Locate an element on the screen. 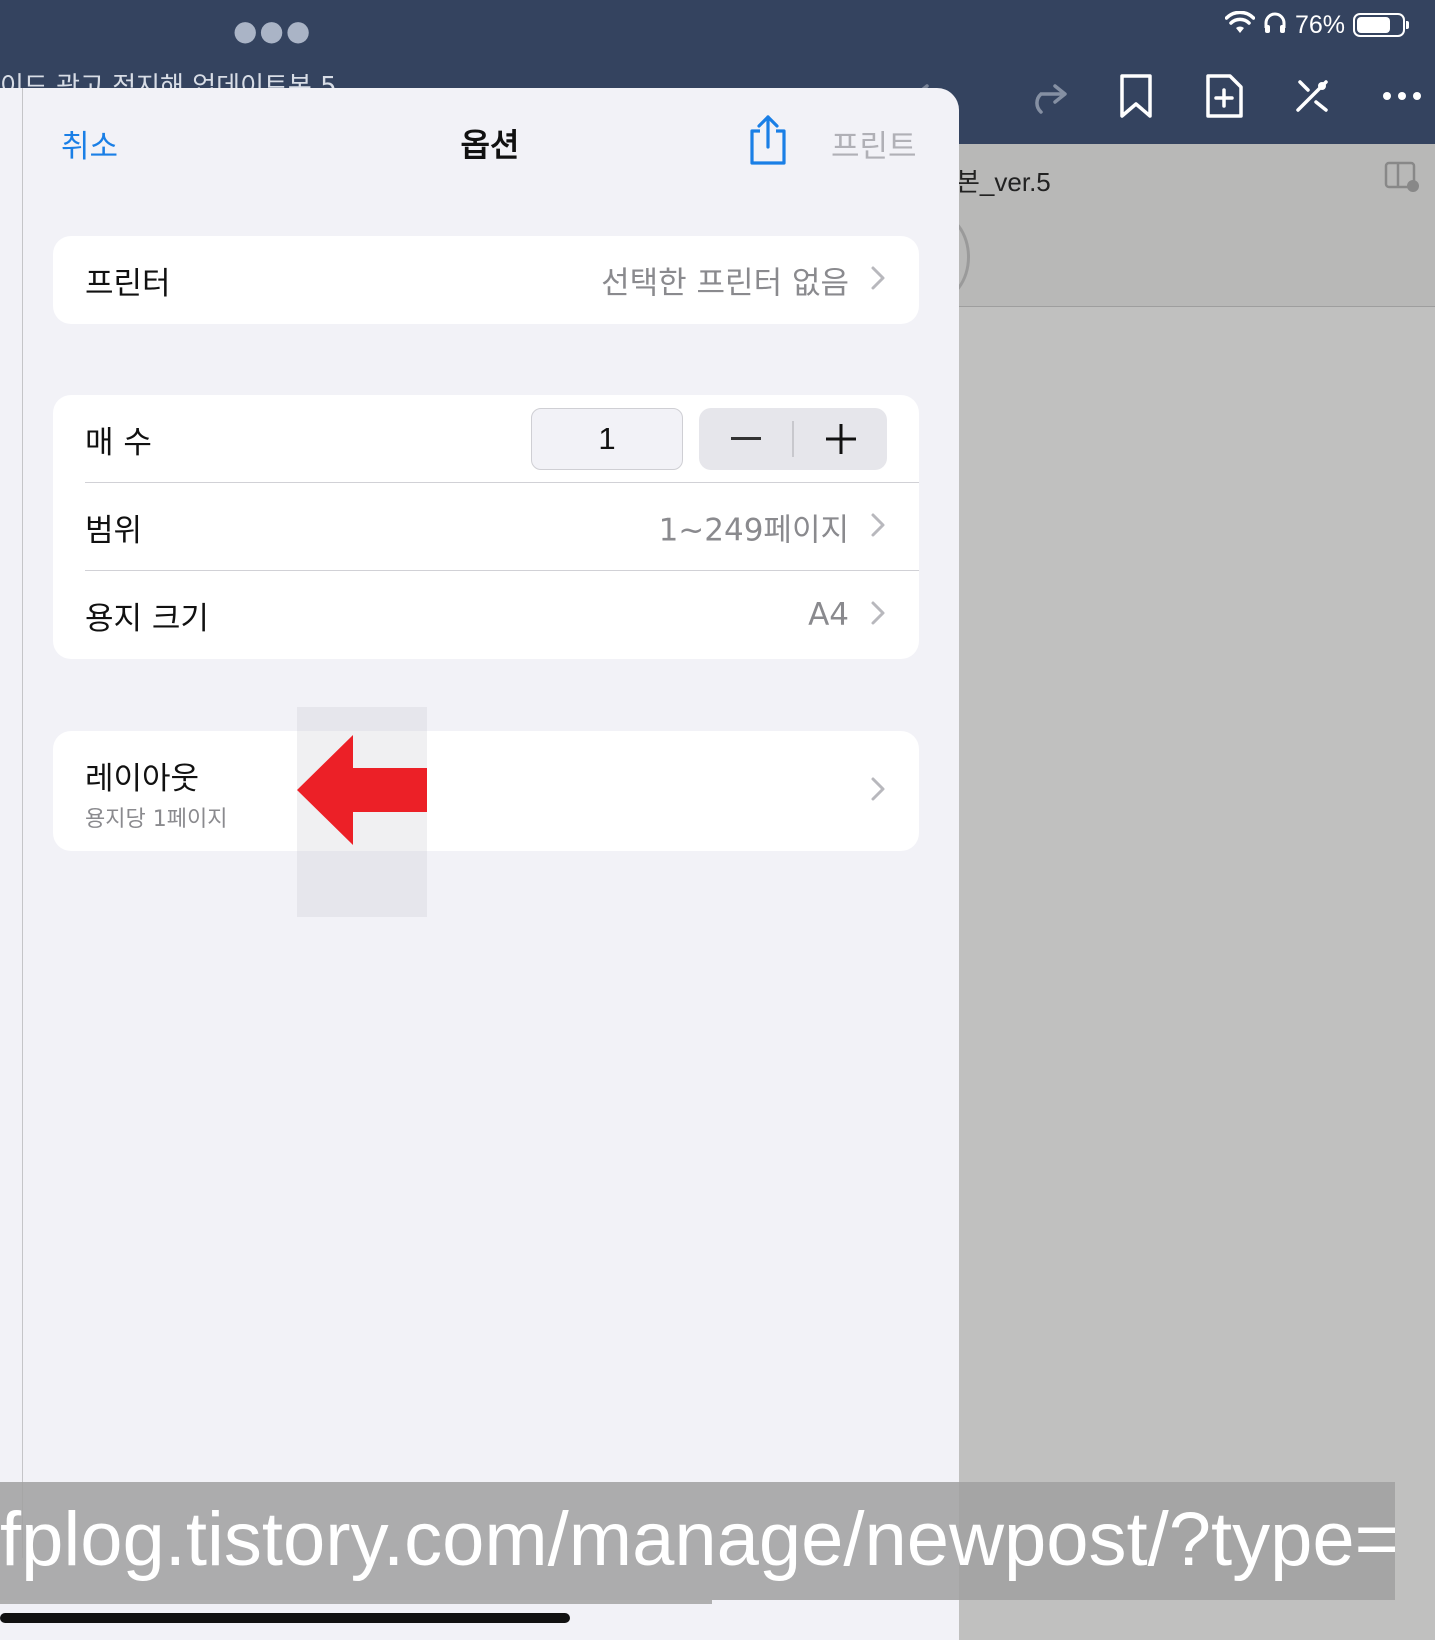 This screenshot has height=1640, width=1435. headphones-icon is located at coordinates (1275, 25).